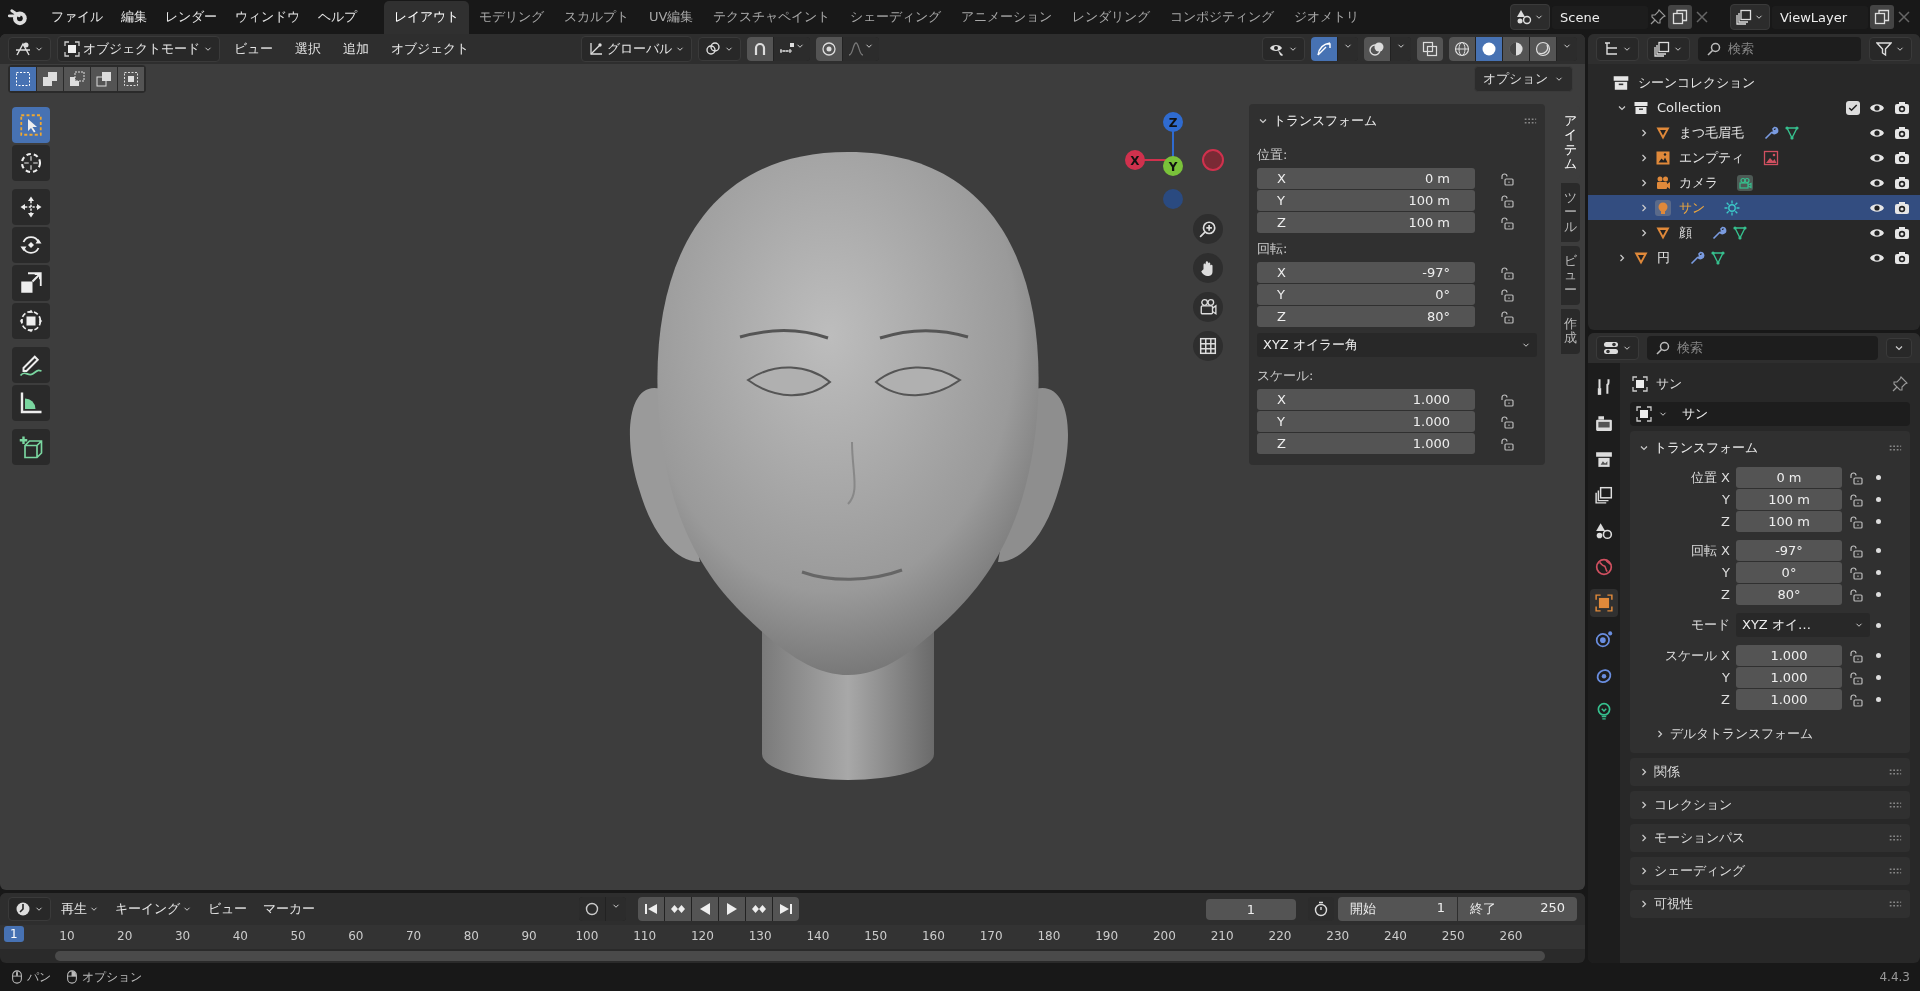  What do you see at coordinates (1770, 805) in the screenshot?
I see `collapsed-panel: コレクション` at bounding box center [1770, 805].